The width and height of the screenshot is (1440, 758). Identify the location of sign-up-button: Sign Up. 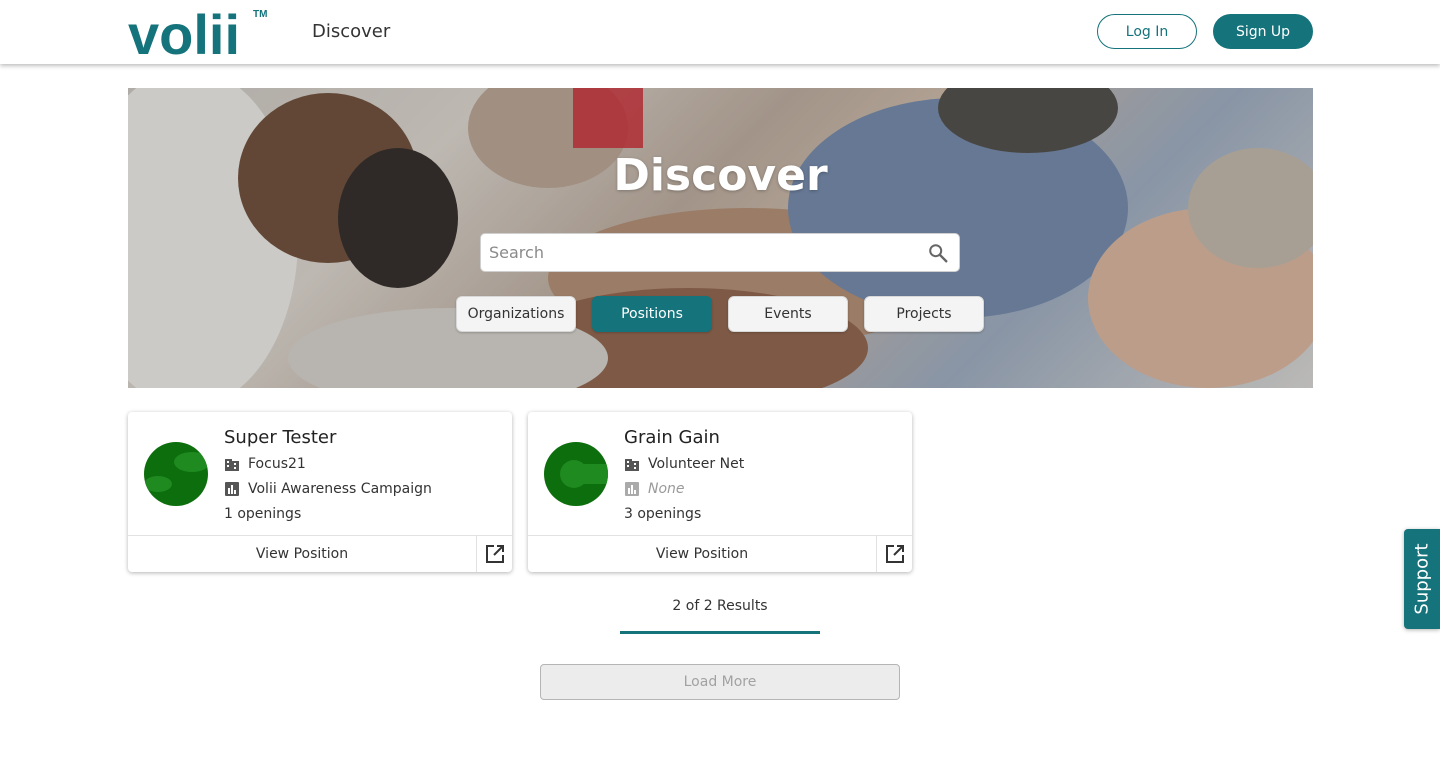
(1263, 31).